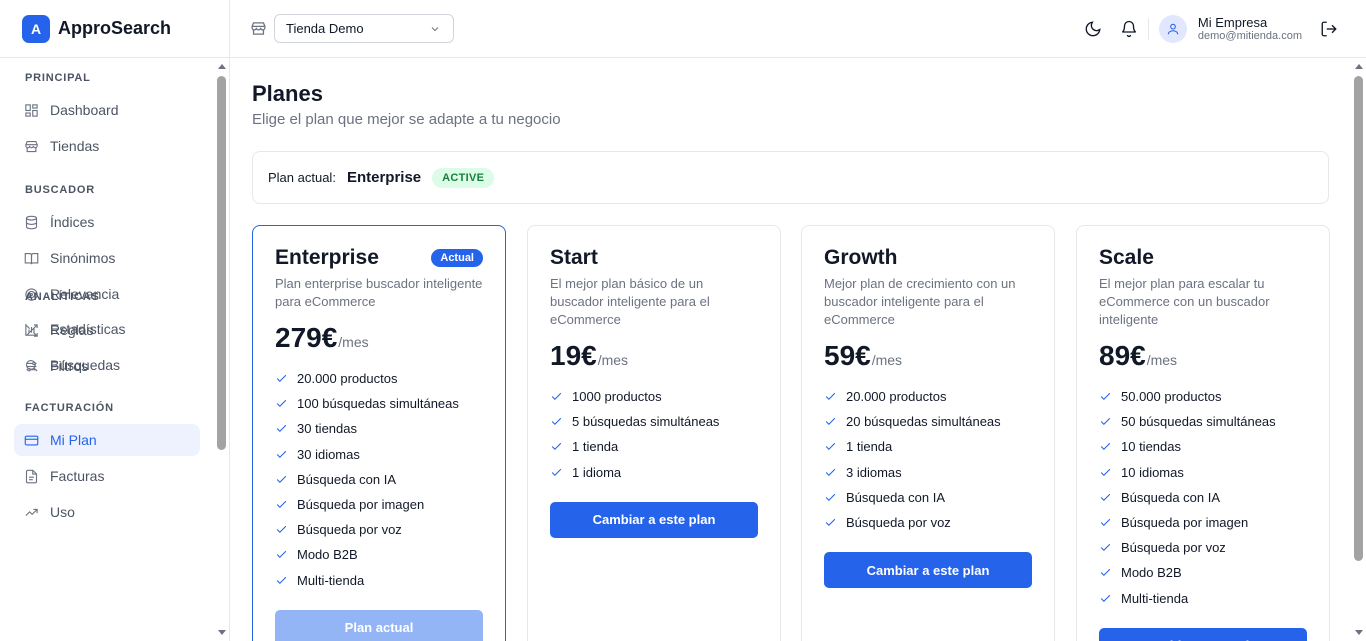  I want to click on sidebar-item-label: Estadísticas, so click(88, 329).